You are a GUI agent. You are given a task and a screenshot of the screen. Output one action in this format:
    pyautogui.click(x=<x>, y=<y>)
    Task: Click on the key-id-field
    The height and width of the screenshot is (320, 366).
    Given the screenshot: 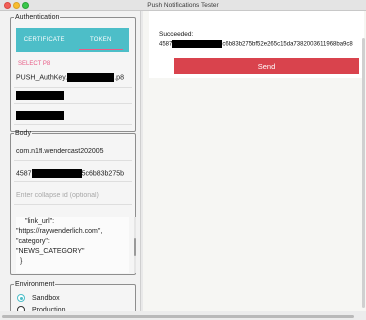 What is the action you would take?
    pyautogui.click(x=40, y=95)
    